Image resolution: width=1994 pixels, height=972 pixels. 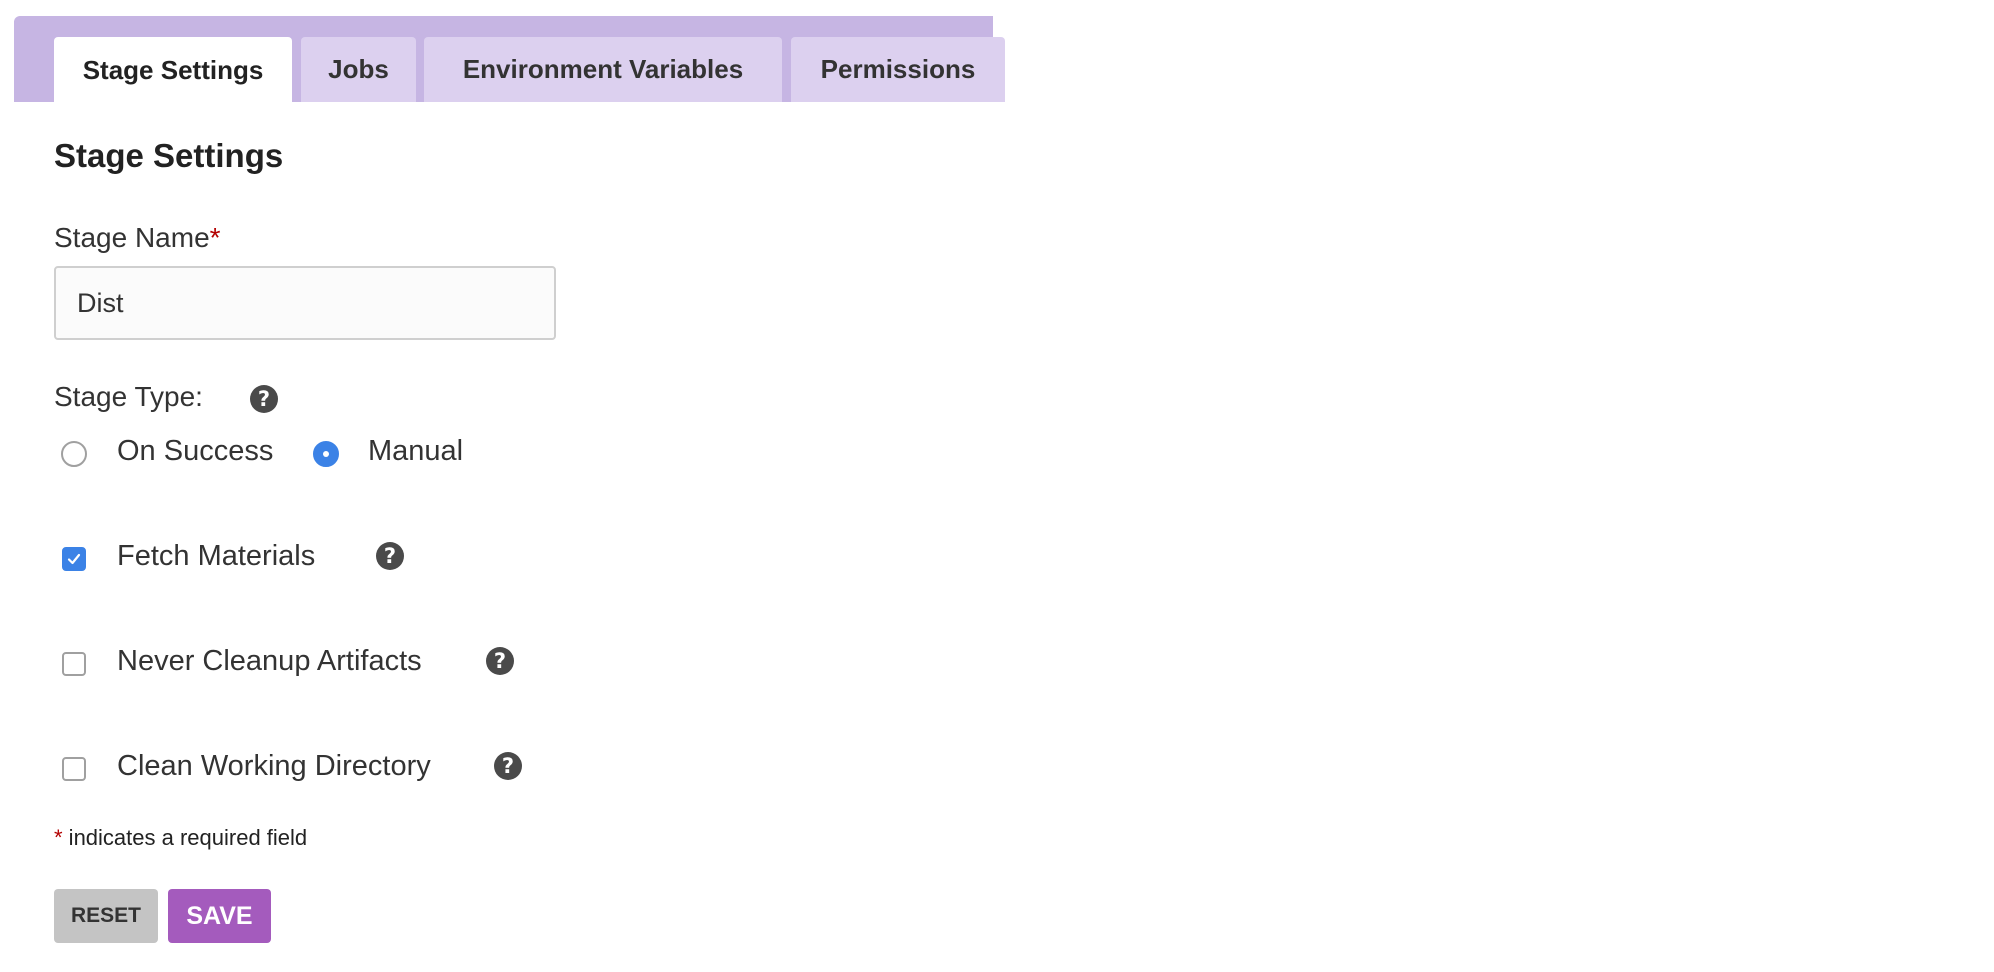 What do you see at coordinates (195, 451) in the screenshot?
I see `radio-on-success-label: On Success` at bounding box center [195, 451].